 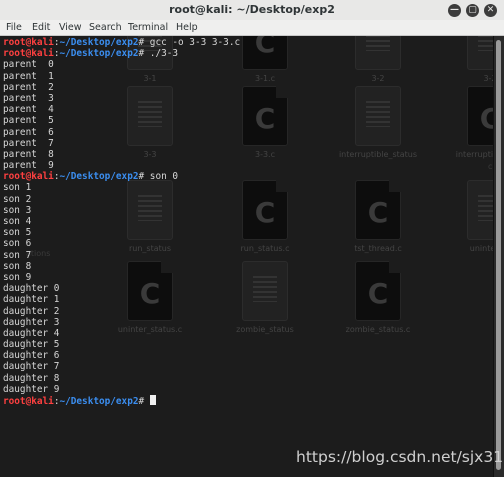 I want to click on terminal-scrollbar, so click(x=498, y=256).